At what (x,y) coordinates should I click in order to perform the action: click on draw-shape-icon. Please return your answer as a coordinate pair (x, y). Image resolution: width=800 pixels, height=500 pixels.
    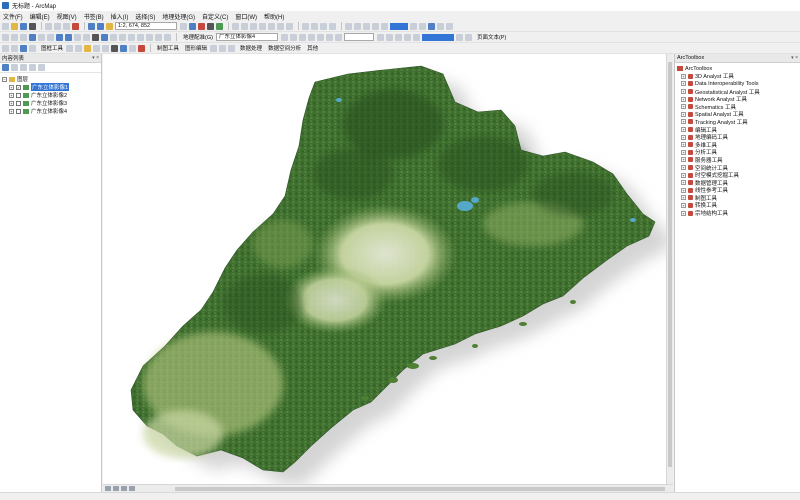
    Looking at the image, I should click on (106, 48).